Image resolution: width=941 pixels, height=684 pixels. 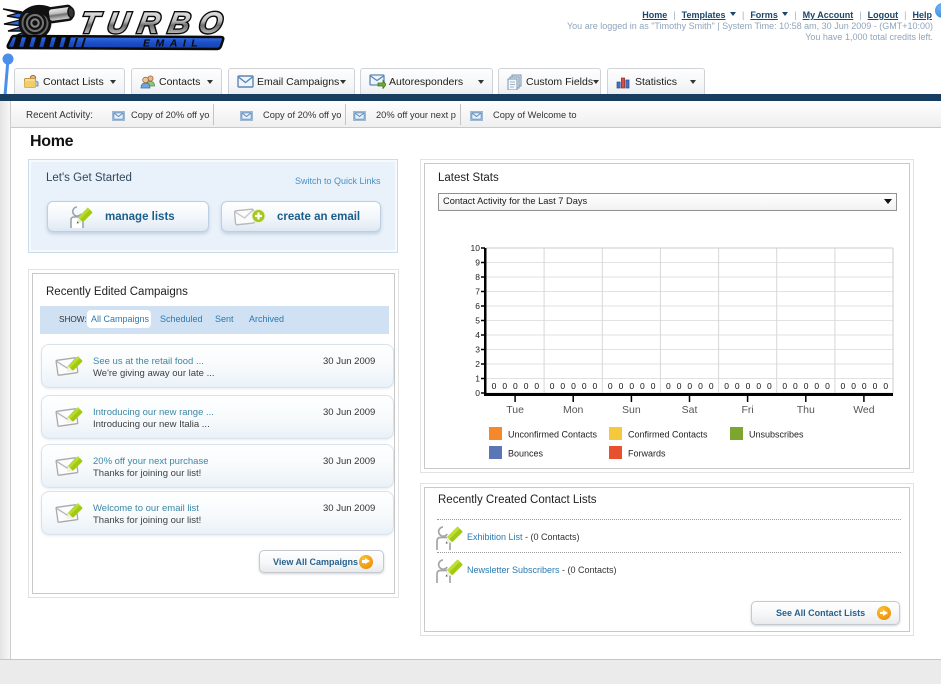 I want to click on svg-text: 8, so click(x=477, y=277).